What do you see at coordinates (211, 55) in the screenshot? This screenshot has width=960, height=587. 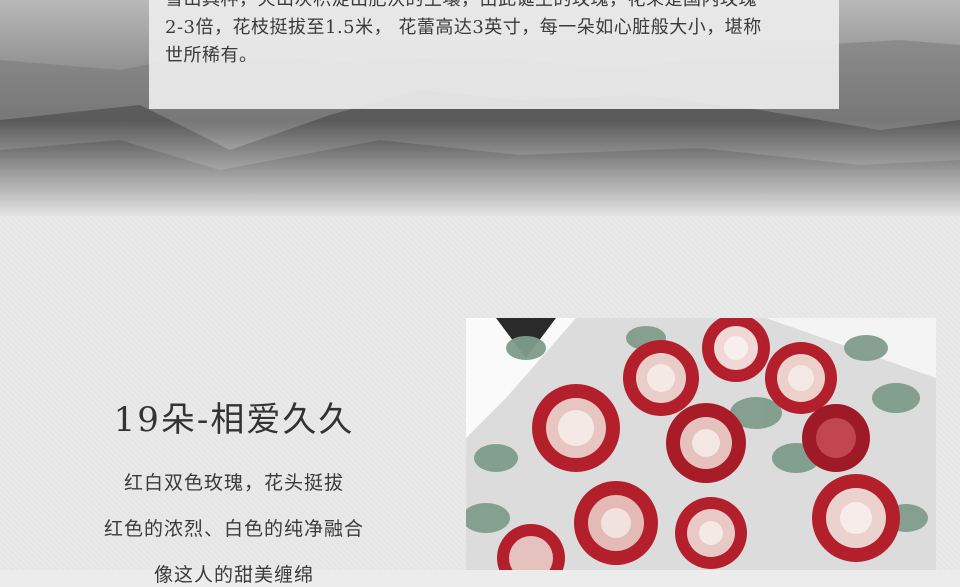 I see `intro-line: 世所稀有。` at bounding box center [211, 55].